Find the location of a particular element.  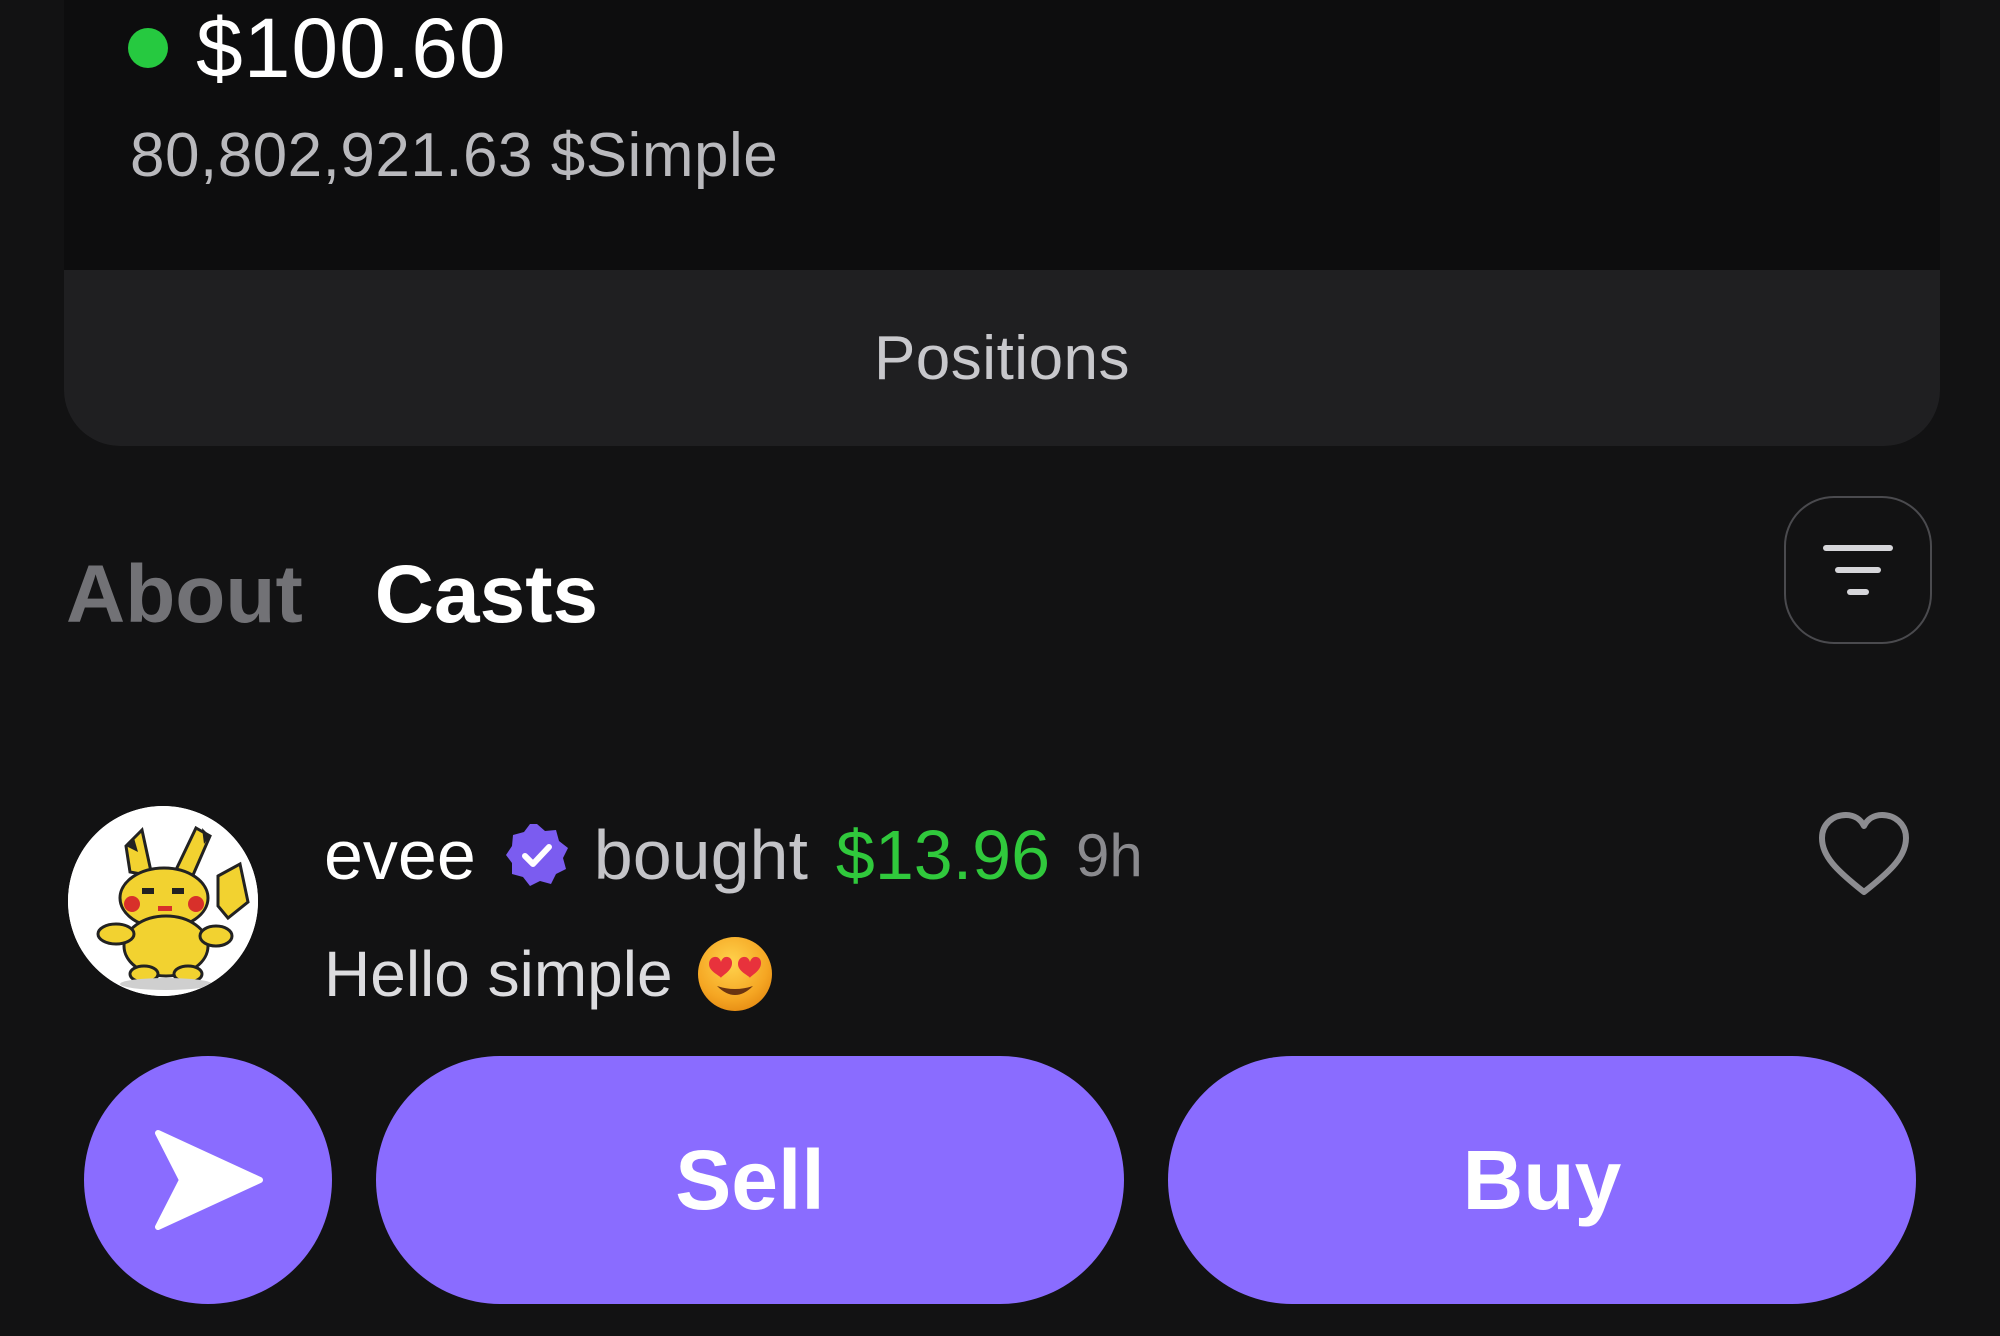

positions-label: Positions is located at coordinates (1002, 358).